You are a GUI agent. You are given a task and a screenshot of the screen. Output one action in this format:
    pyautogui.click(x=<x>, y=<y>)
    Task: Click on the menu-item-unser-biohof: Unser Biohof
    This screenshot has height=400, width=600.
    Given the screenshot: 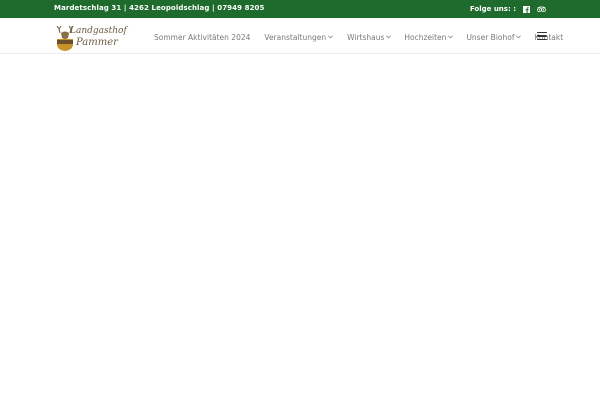 What is the action you would take?
    pyautogui.click(x=494, y=37)
    